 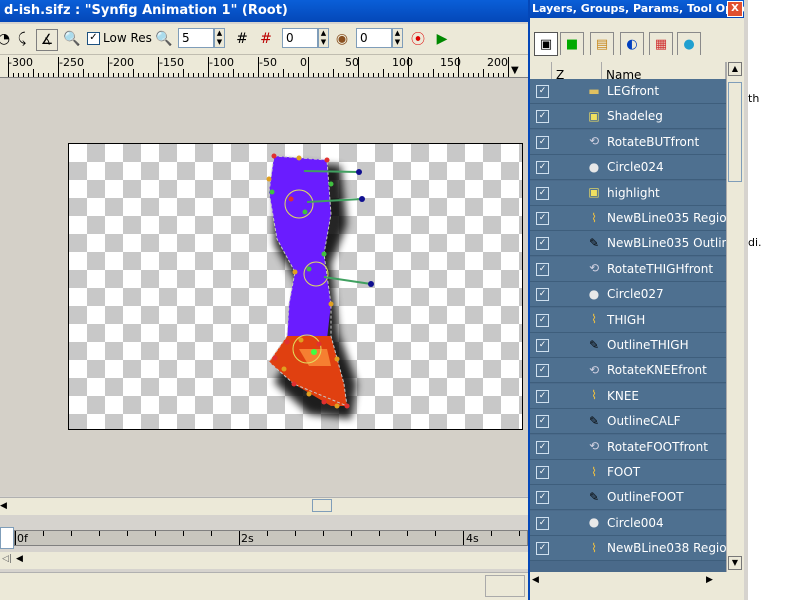 What do you see at coordinates (323, 38) in the screenshot?
I see `past-onion-spinner: ▲ ▼` at bounding box center [323, 38].